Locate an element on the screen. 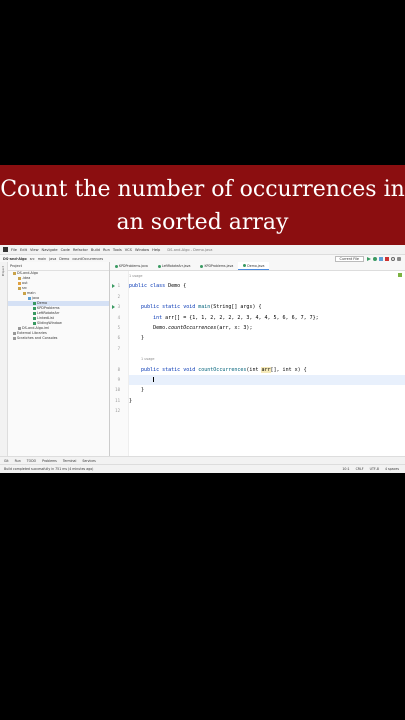 The image size is (405, 720). menu-vcs: VCS is located at coordinates (128, 250).